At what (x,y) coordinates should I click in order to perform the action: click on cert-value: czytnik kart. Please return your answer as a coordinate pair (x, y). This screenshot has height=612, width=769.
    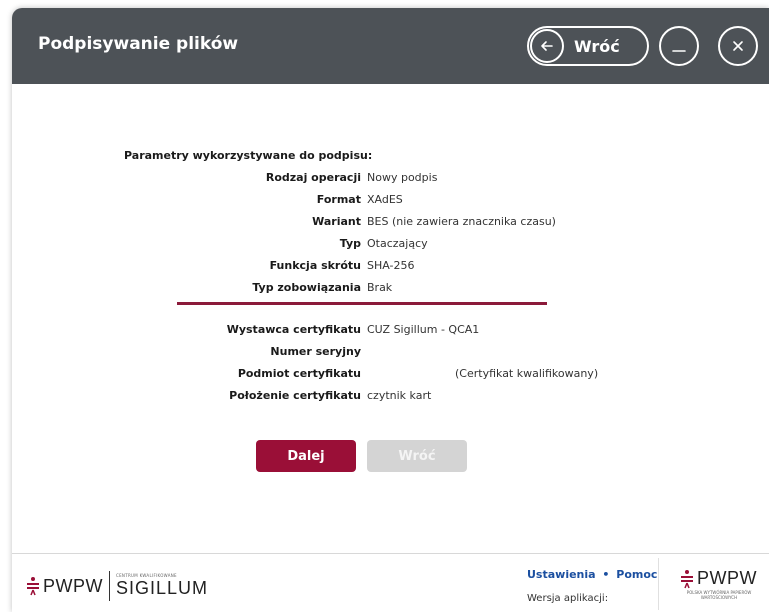
    Looking at the image, I should click on (399, 395).